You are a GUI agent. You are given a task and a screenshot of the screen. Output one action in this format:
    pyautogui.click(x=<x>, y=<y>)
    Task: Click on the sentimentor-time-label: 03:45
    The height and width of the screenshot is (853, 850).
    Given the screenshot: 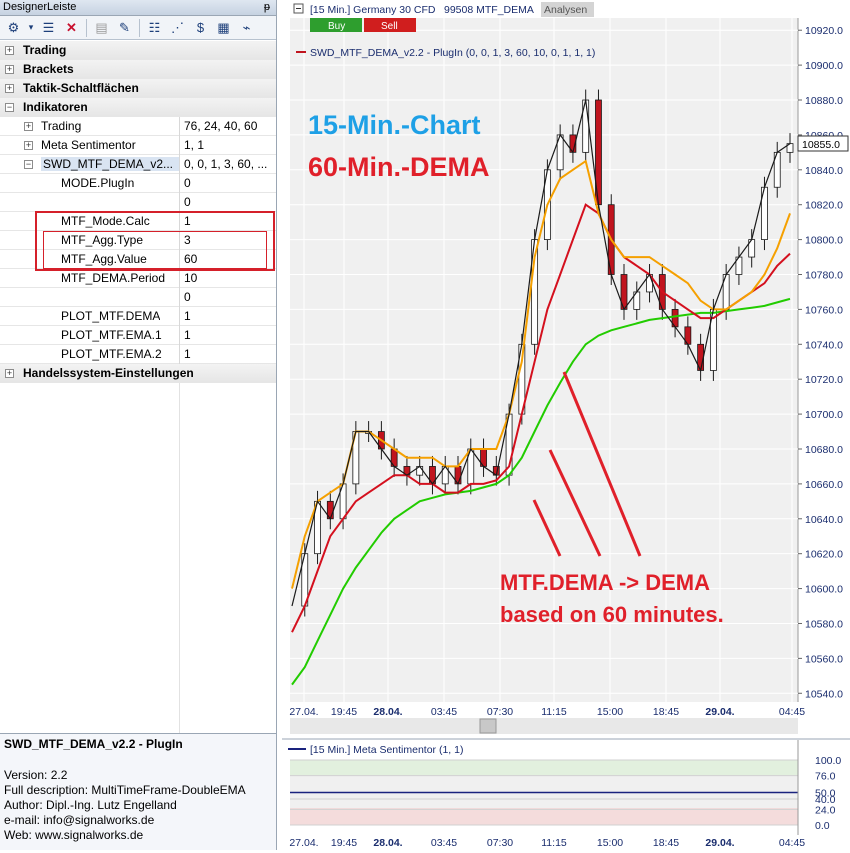 What is the action you would take?
    pyautogui.click(x=444, y=843)
    